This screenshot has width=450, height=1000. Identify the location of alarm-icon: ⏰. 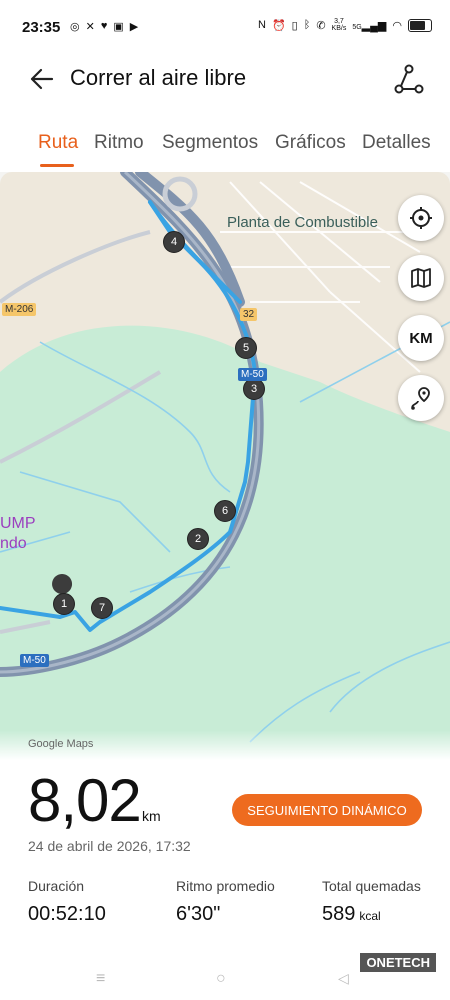
(278, 25).